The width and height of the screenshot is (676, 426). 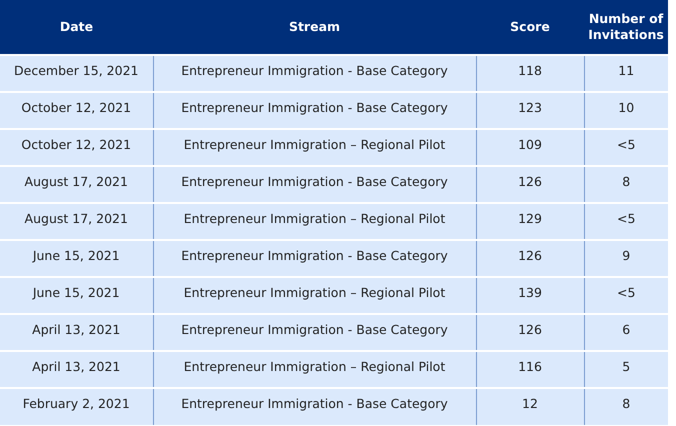 I want to click on table-cell: 129, so click(x=530, y=218).